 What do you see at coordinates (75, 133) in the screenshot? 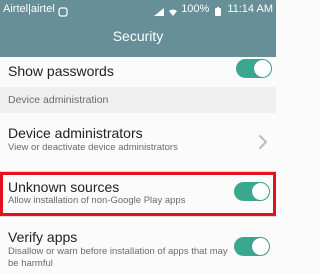
I see `row-title: Device administrators` at bounding box center [75, 133].